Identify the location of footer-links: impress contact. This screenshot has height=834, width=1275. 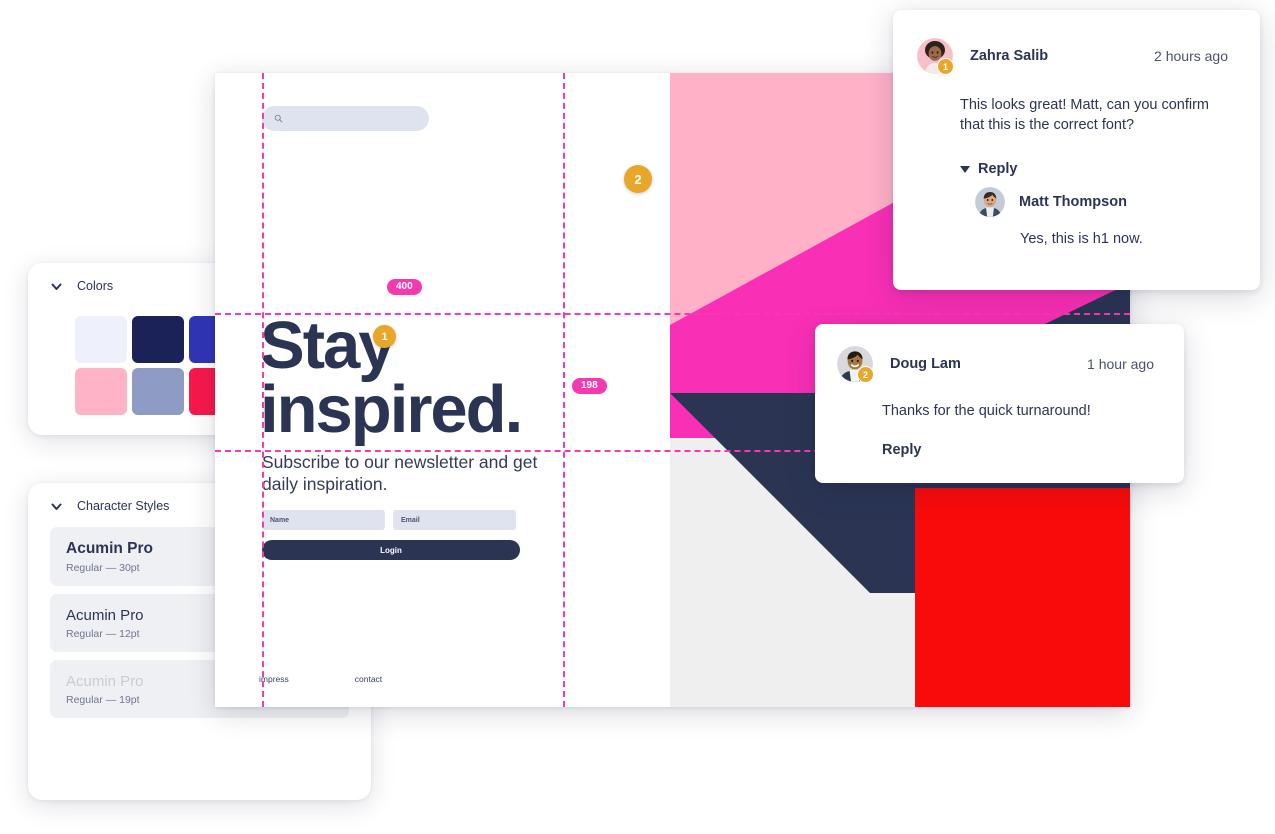
(320, 679).